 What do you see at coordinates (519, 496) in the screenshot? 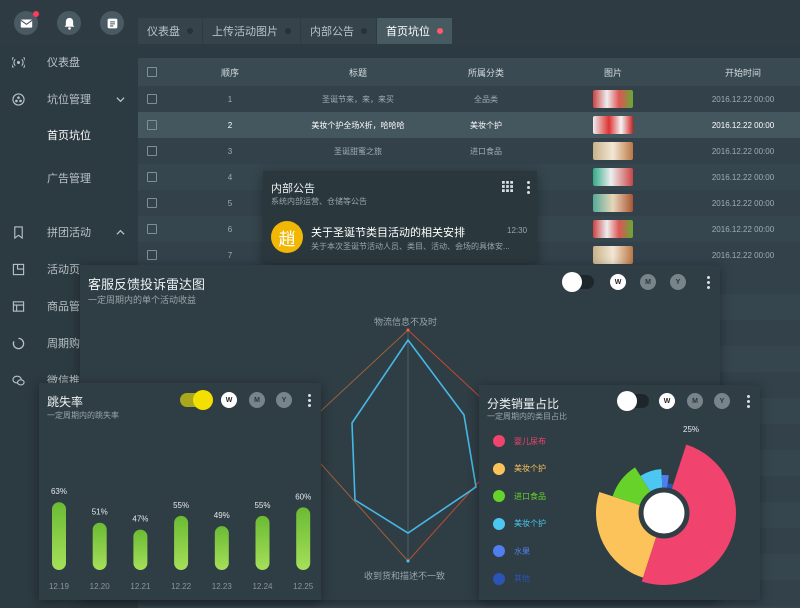
I see `legend-item: 进口食品` at bounding box center [519, 496].